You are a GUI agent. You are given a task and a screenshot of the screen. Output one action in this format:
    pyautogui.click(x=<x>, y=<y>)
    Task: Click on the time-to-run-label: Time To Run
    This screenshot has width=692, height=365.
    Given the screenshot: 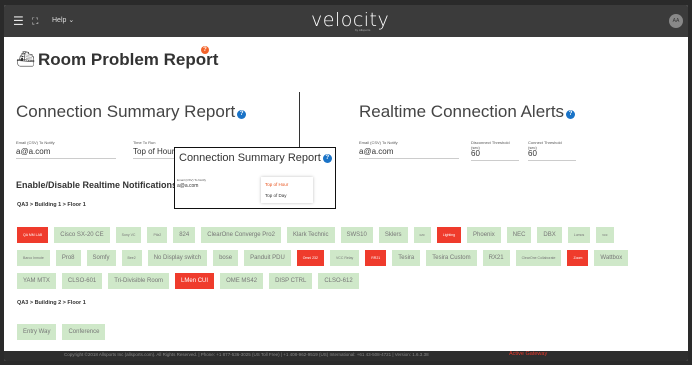 What is the action you would take?
    pyautogui.click(x=144, y=142)
    